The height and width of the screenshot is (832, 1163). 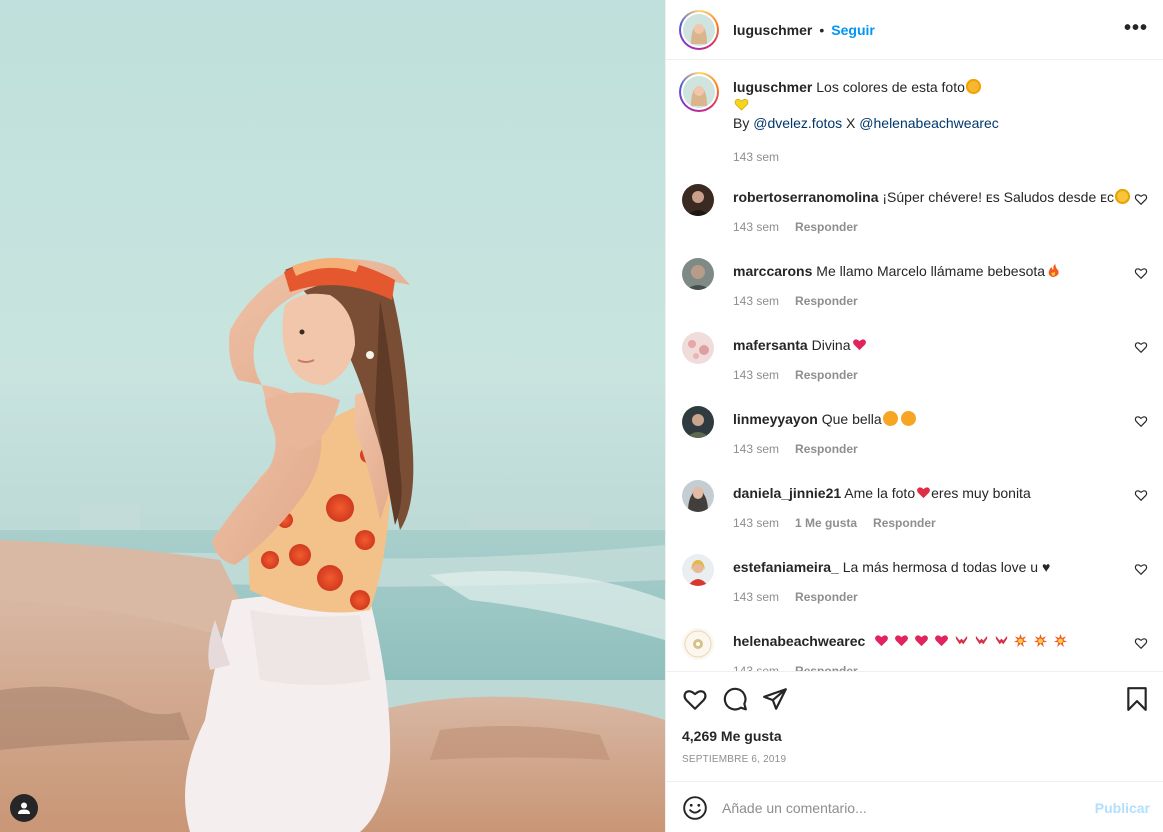 I want to click on emoji-picker-icon, so click(x=695, y=808).